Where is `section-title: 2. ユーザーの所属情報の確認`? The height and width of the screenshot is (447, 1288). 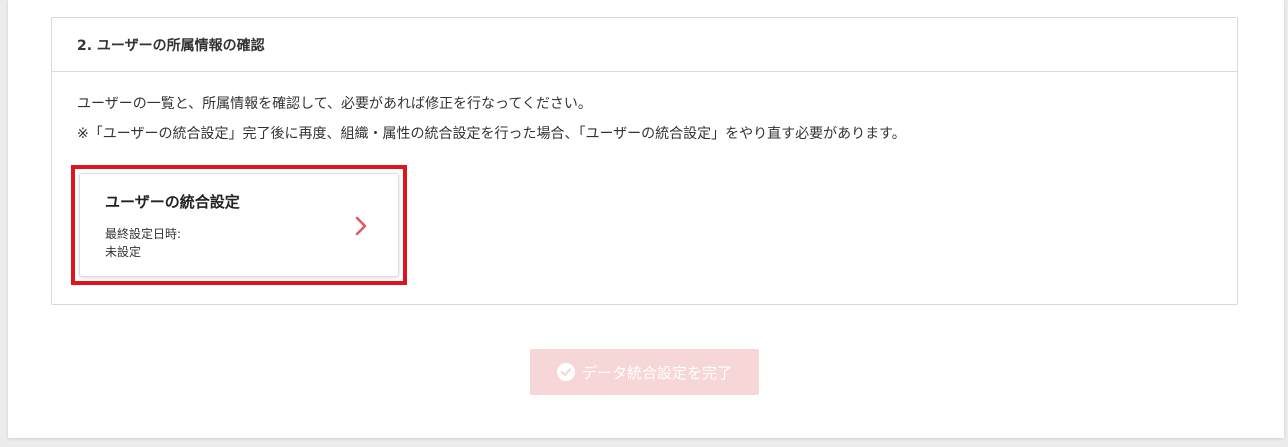
section-title: 2. ユーザーの所属情報の確認 is located at coordinates (171, 45).